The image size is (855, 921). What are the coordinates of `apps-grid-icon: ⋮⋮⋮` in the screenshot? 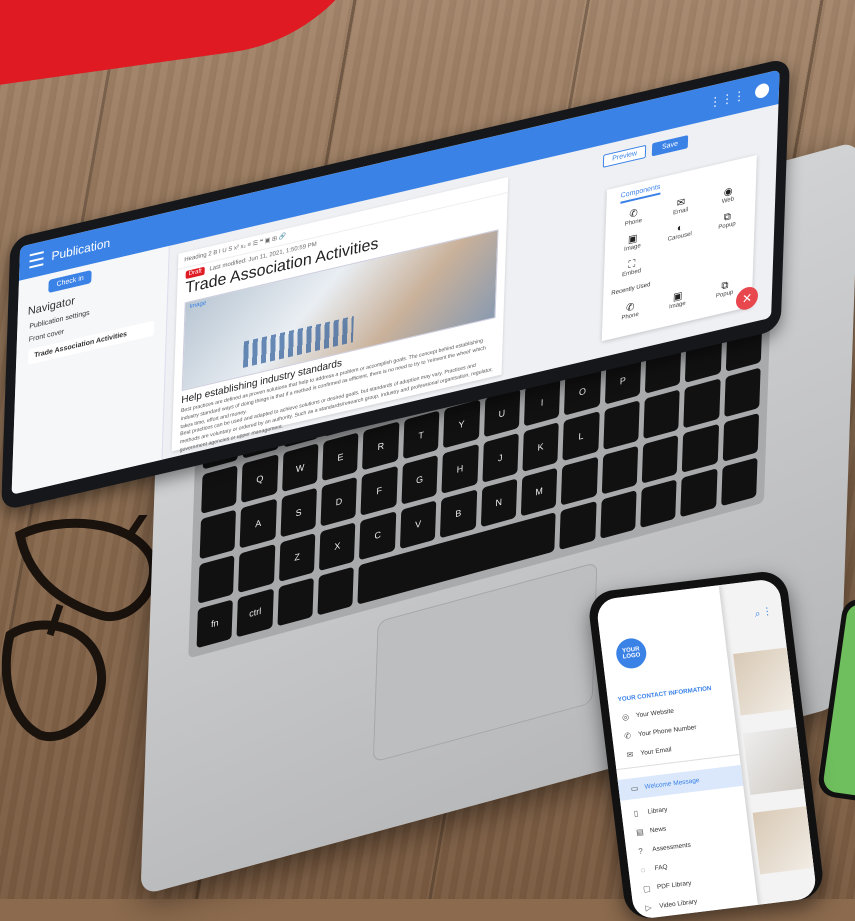 It's located at (727, 99).